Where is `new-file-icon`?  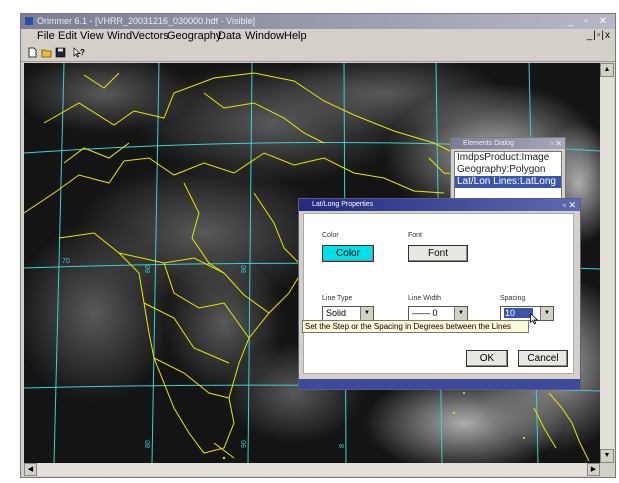
new-file-icon is located at coordinates (32, 52).